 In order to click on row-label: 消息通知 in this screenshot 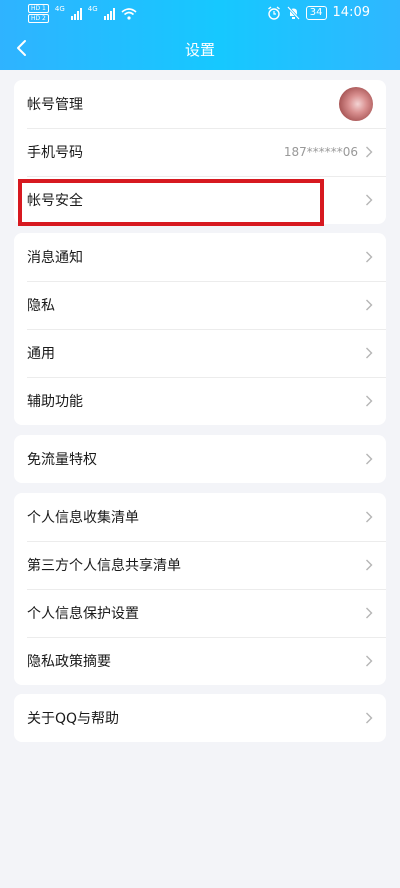, I will do `click(55, 258)`.